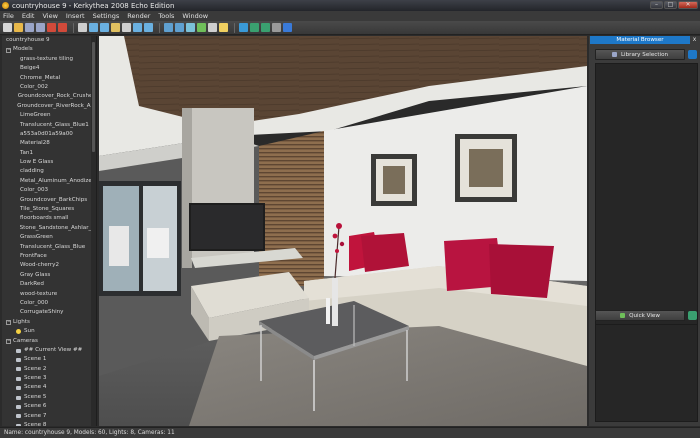  I want to click on light-icon, so click(223, 27).